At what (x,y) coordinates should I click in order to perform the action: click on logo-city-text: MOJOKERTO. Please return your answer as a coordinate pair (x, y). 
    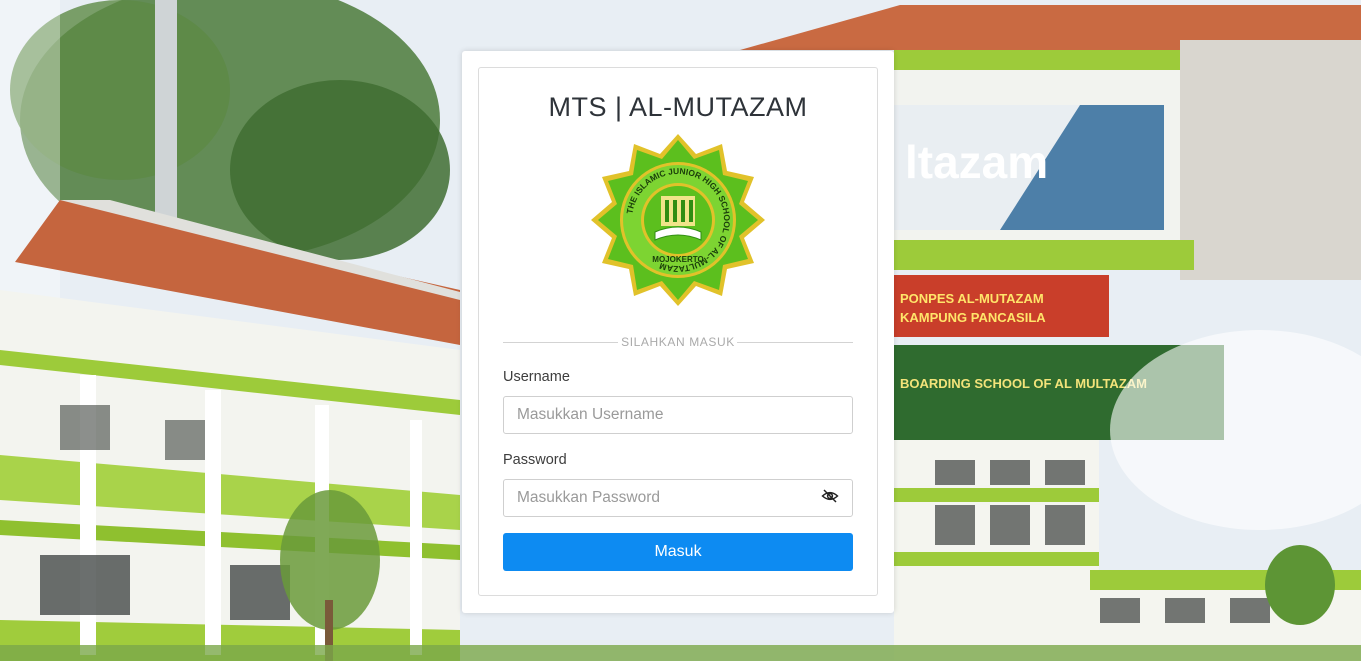
    Looking at the image, I should click on (677, 259).